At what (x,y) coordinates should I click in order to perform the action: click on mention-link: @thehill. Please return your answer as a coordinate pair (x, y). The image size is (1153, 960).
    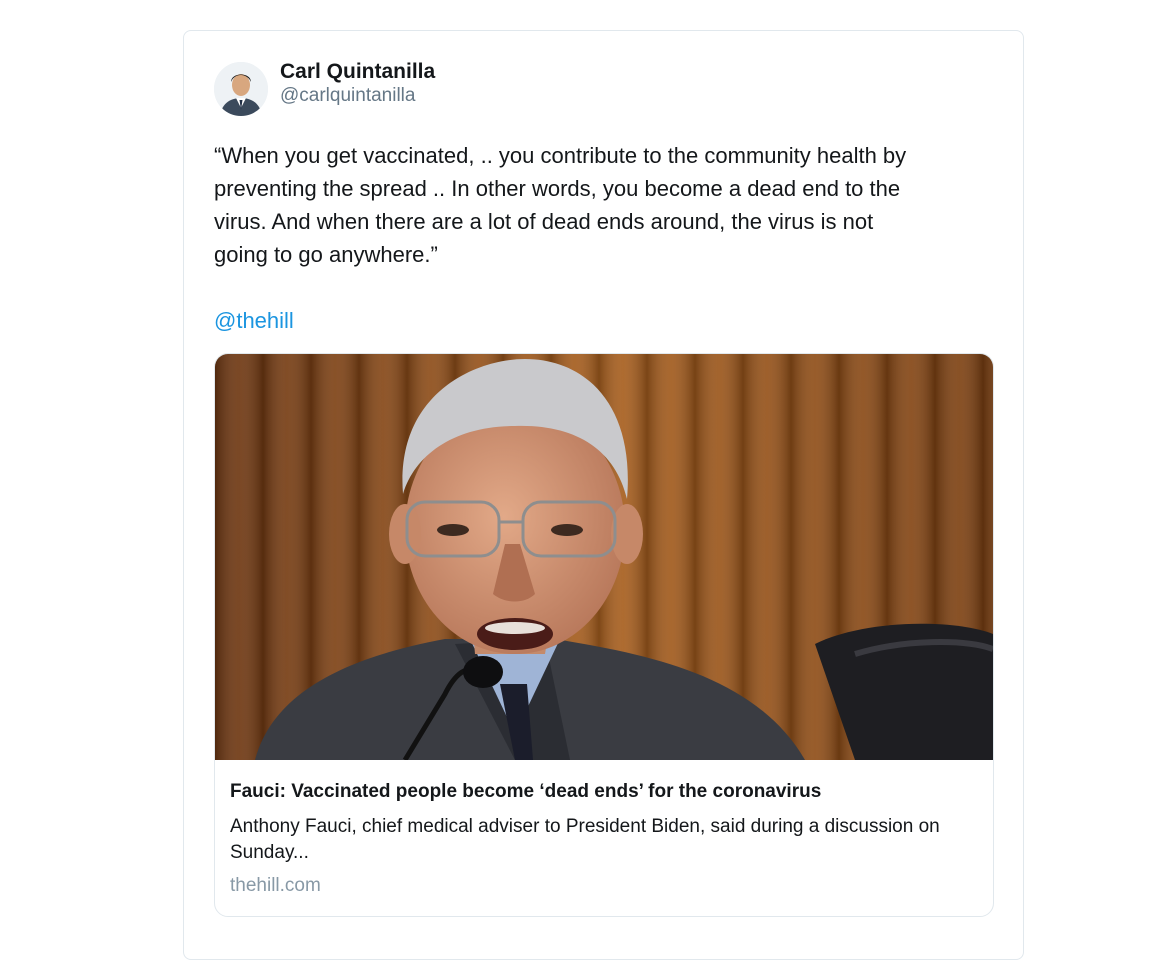
    Looking at the image, I should click on (254, 321).